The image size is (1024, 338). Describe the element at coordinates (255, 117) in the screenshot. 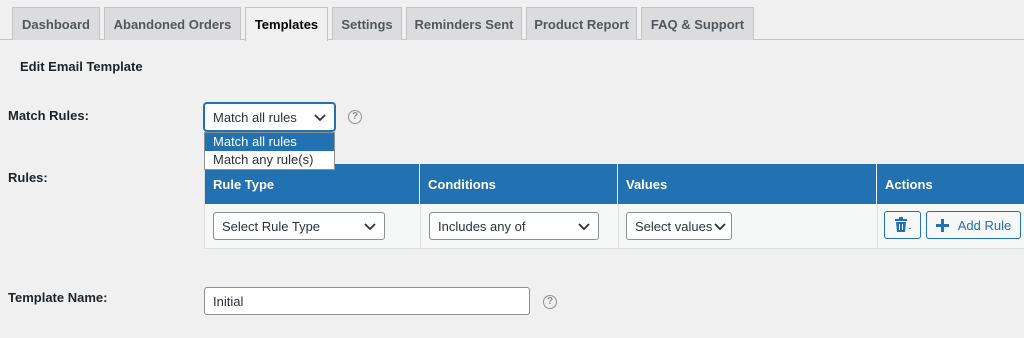

I see `match-rules-selected-value: Match all rules` at that location.